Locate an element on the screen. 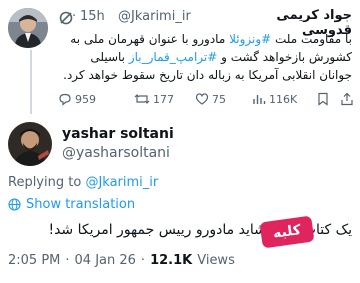  reply-count: 959 is located at coordinates (85, 99).